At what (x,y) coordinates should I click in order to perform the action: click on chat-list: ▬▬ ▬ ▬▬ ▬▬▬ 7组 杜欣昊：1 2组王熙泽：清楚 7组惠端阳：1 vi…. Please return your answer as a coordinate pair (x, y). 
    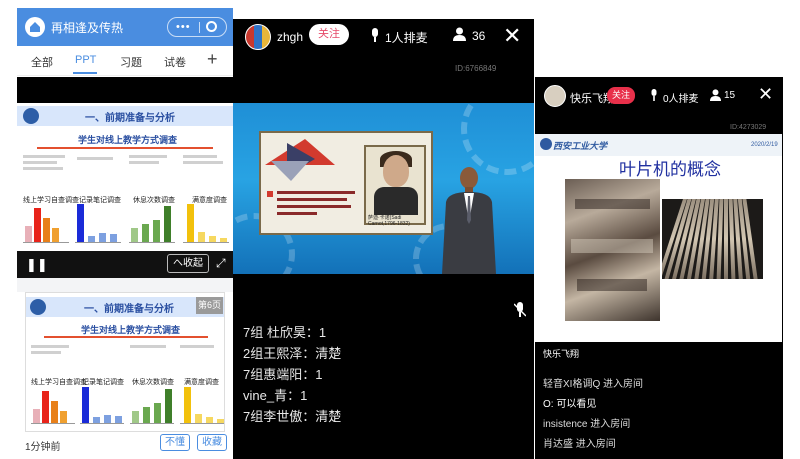
    Looking at the image, I should click on (378, 369).